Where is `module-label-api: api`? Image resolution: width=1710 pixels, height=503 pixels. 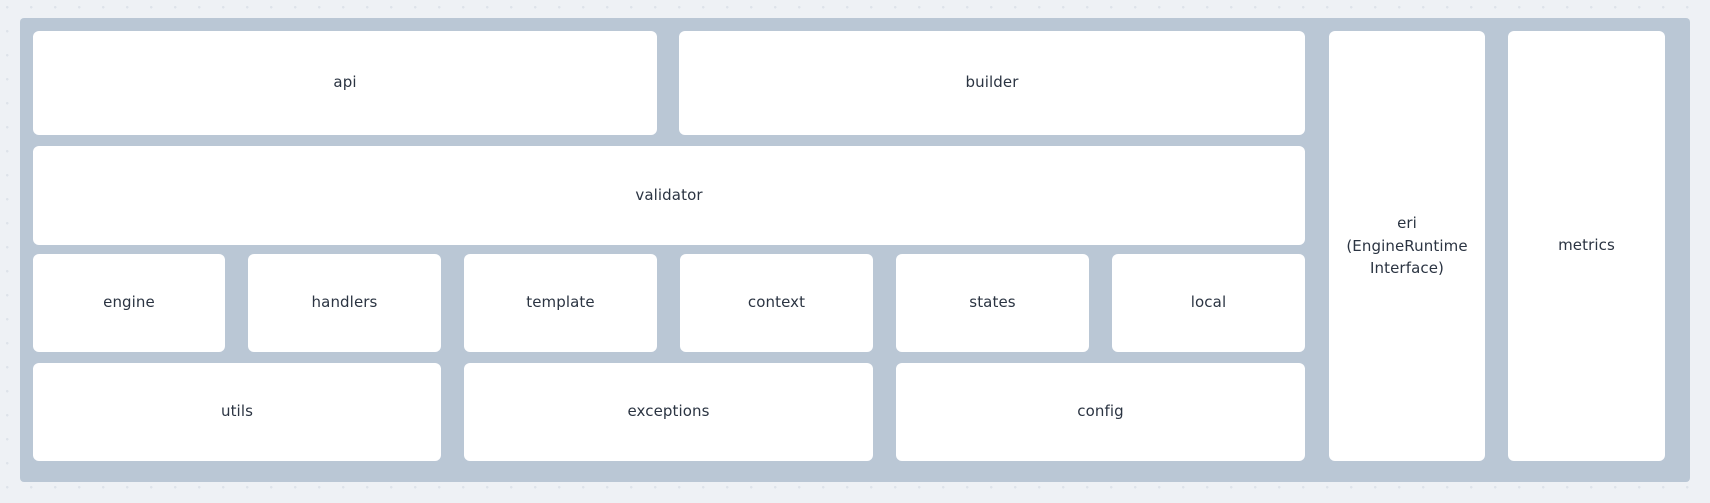
module-label-api: api is located at coordinates (345, 82).